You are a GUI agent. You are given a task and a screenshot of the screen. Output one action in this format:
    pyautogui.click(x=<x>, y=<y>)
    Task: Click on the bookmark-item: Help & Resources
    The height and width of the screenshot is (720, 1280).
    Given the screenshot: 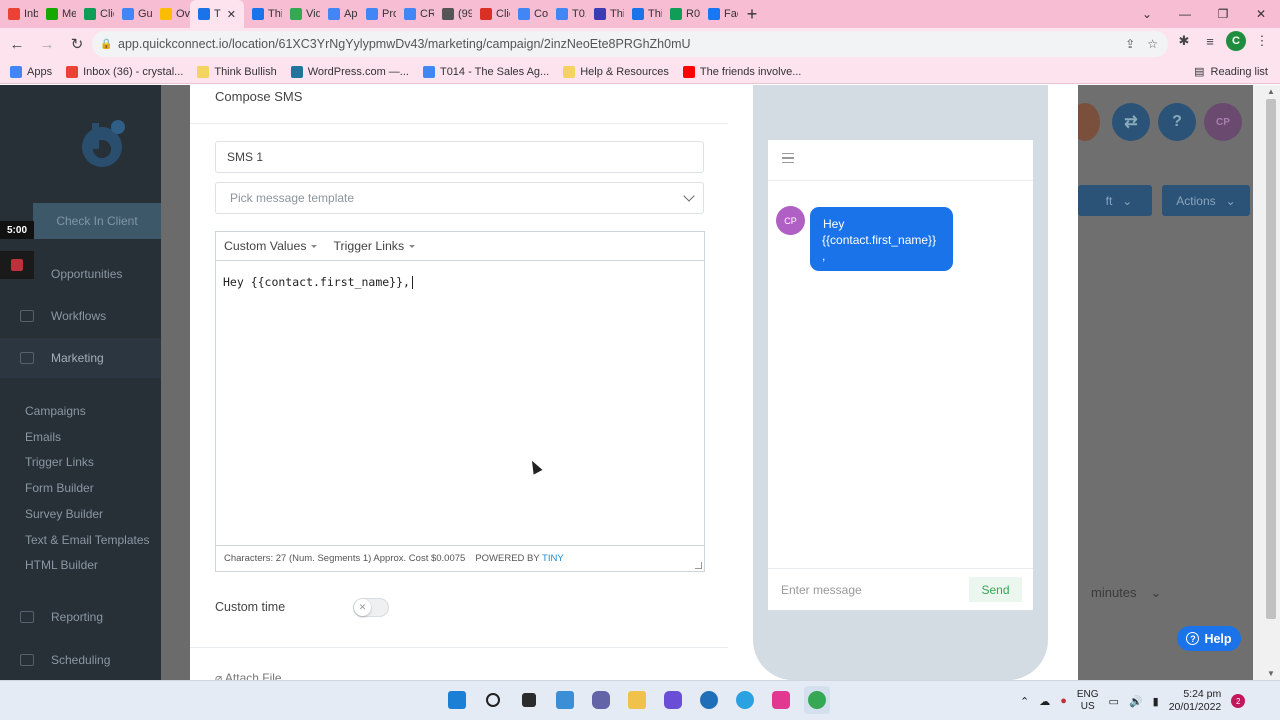 What is the action you would take?
    pyautogui.click(x=616, y=71)
    